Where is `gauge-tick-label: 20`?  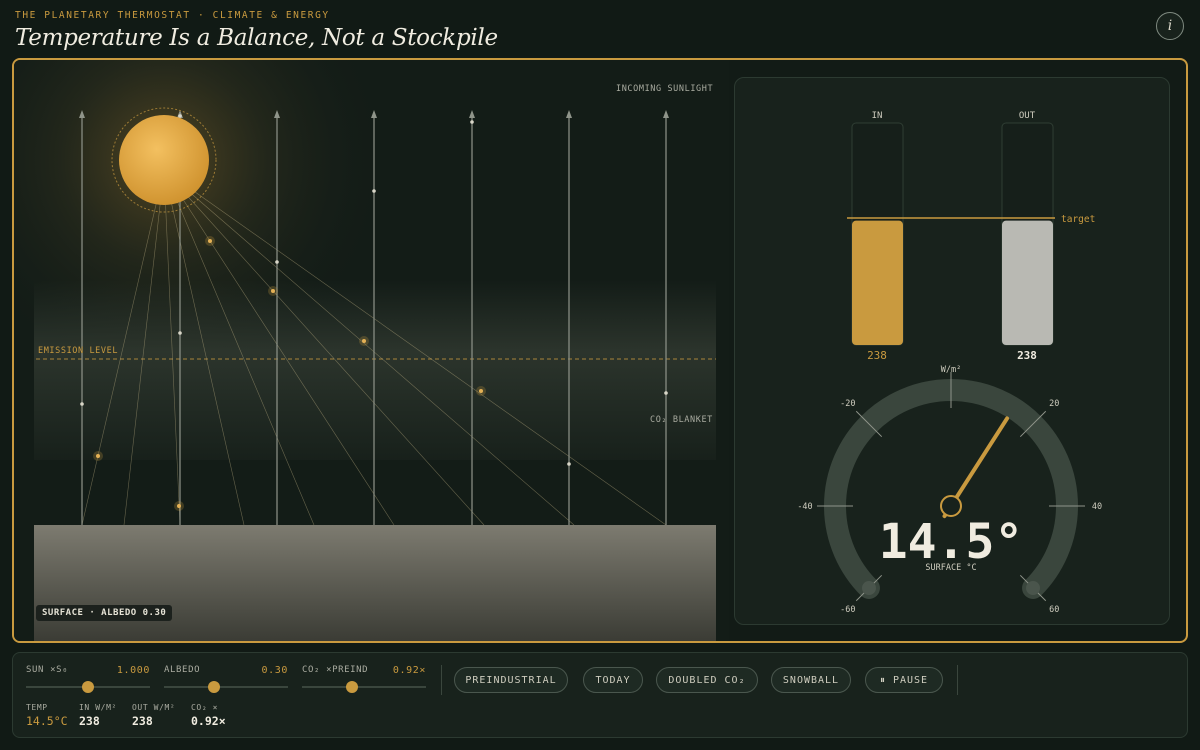 gauge-tick-label: 20 is located at coordinates (1054, 404).